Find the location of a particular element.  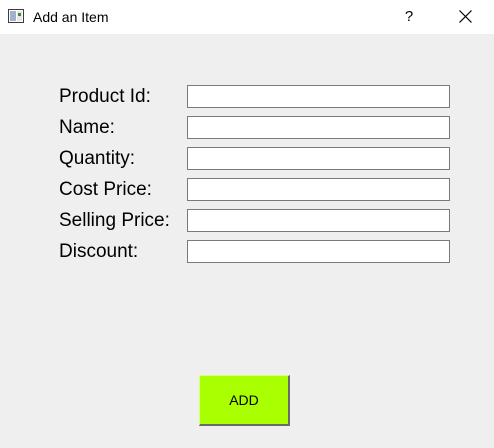

name-label: Name: is located at coordinates (87, 127).